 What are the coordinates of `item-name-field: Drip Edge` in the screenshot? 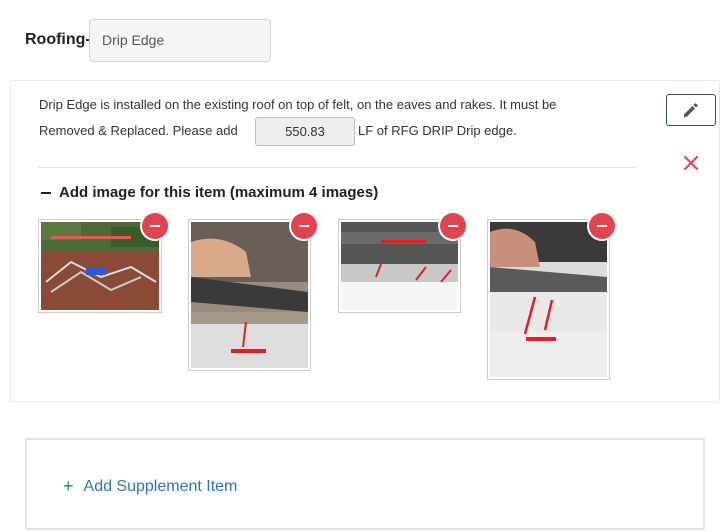 It's located at (180, 40).